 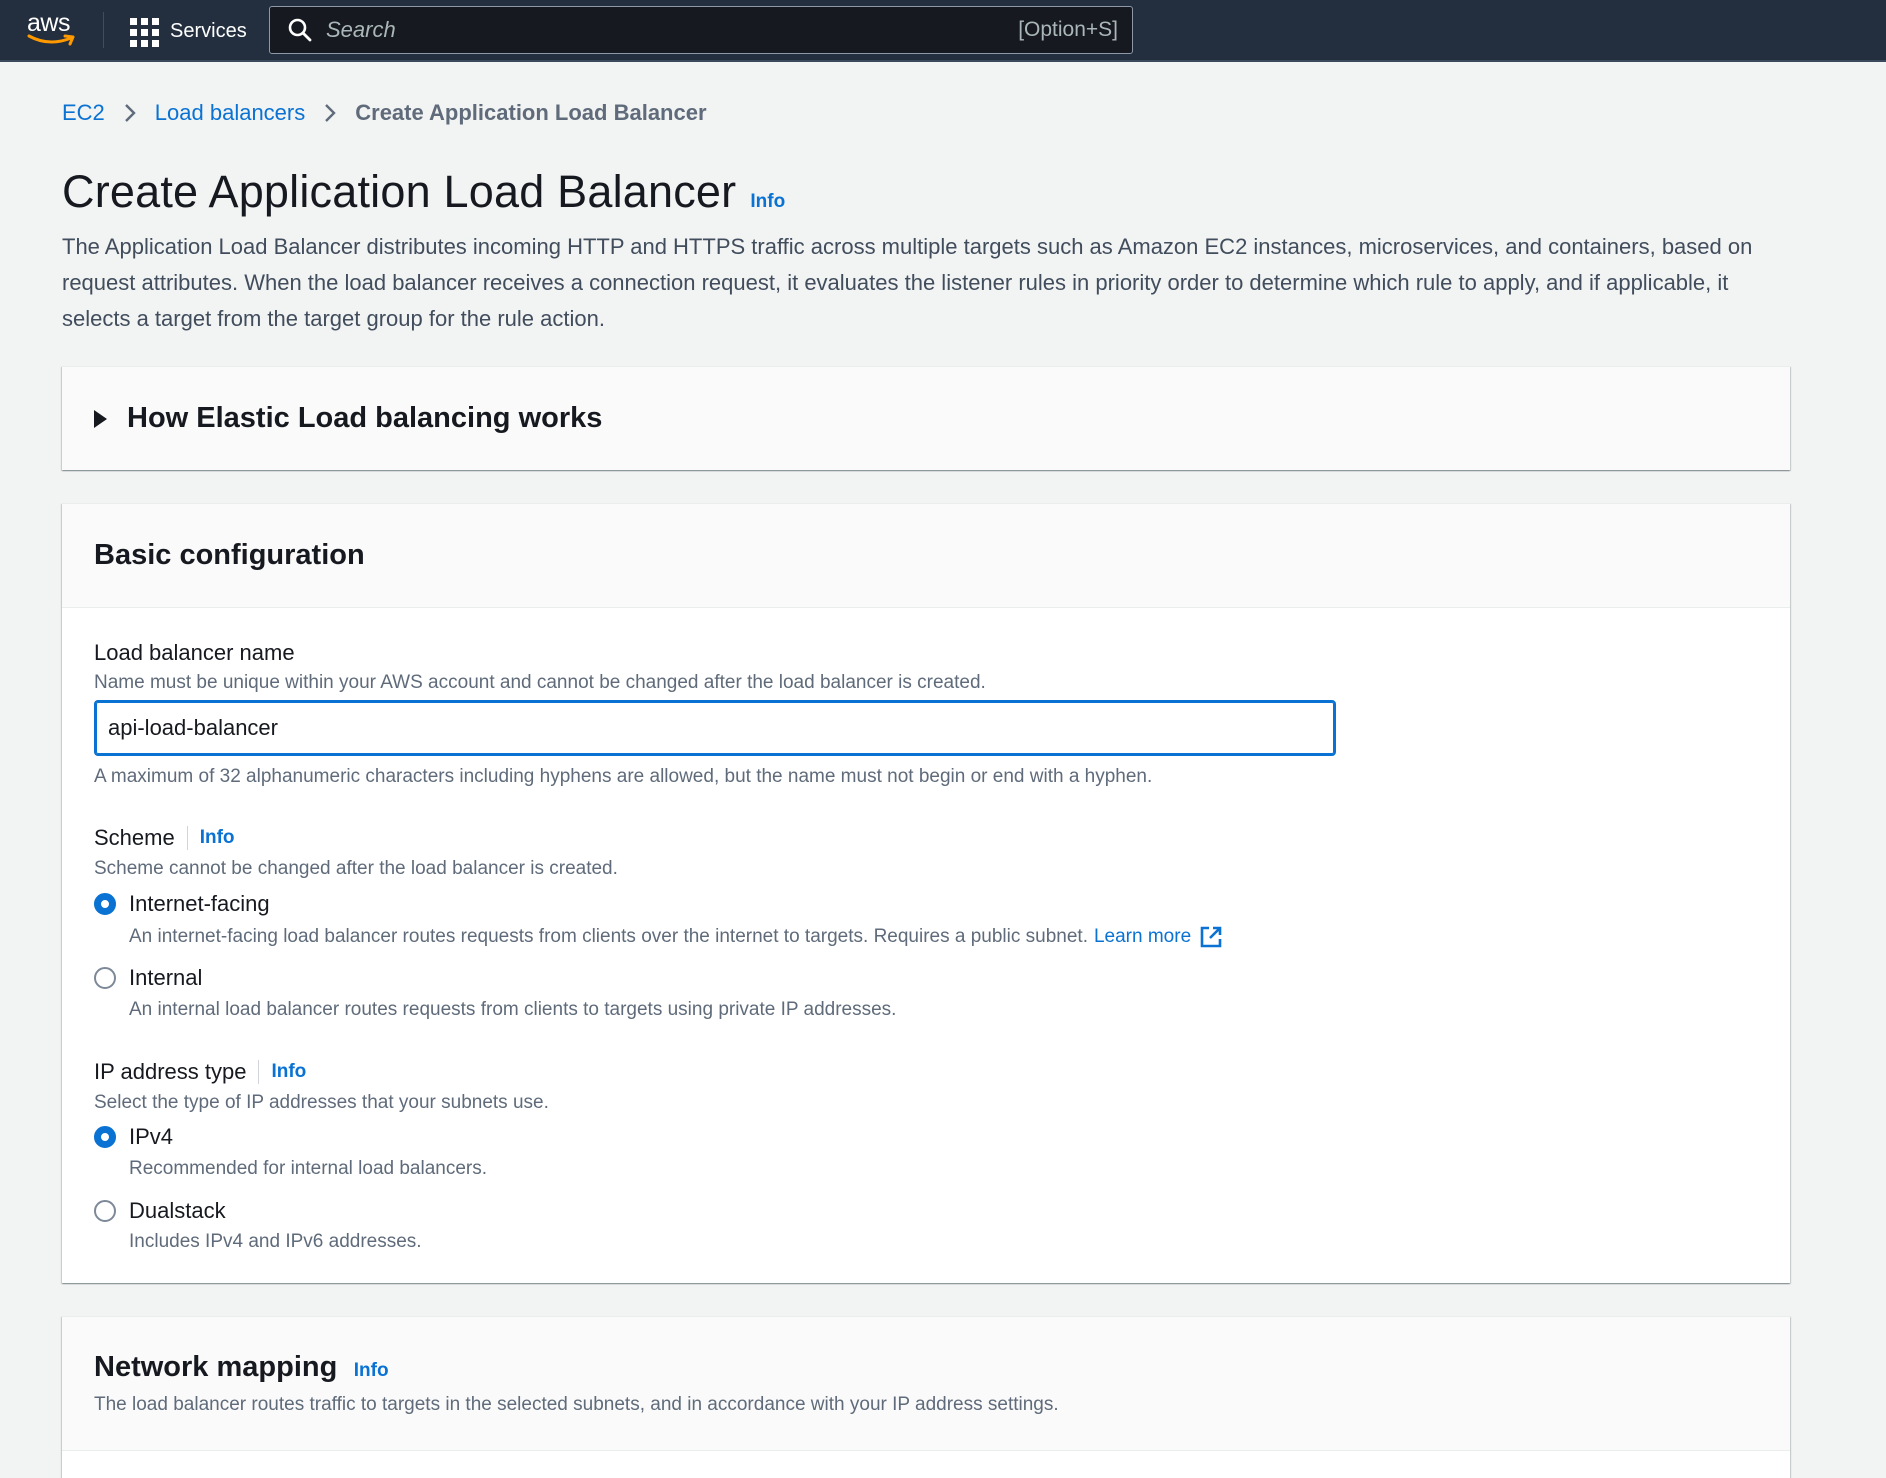 I want to click on breadcrumb-current: Create Application Load Balancer, so click(x=531, y=112).